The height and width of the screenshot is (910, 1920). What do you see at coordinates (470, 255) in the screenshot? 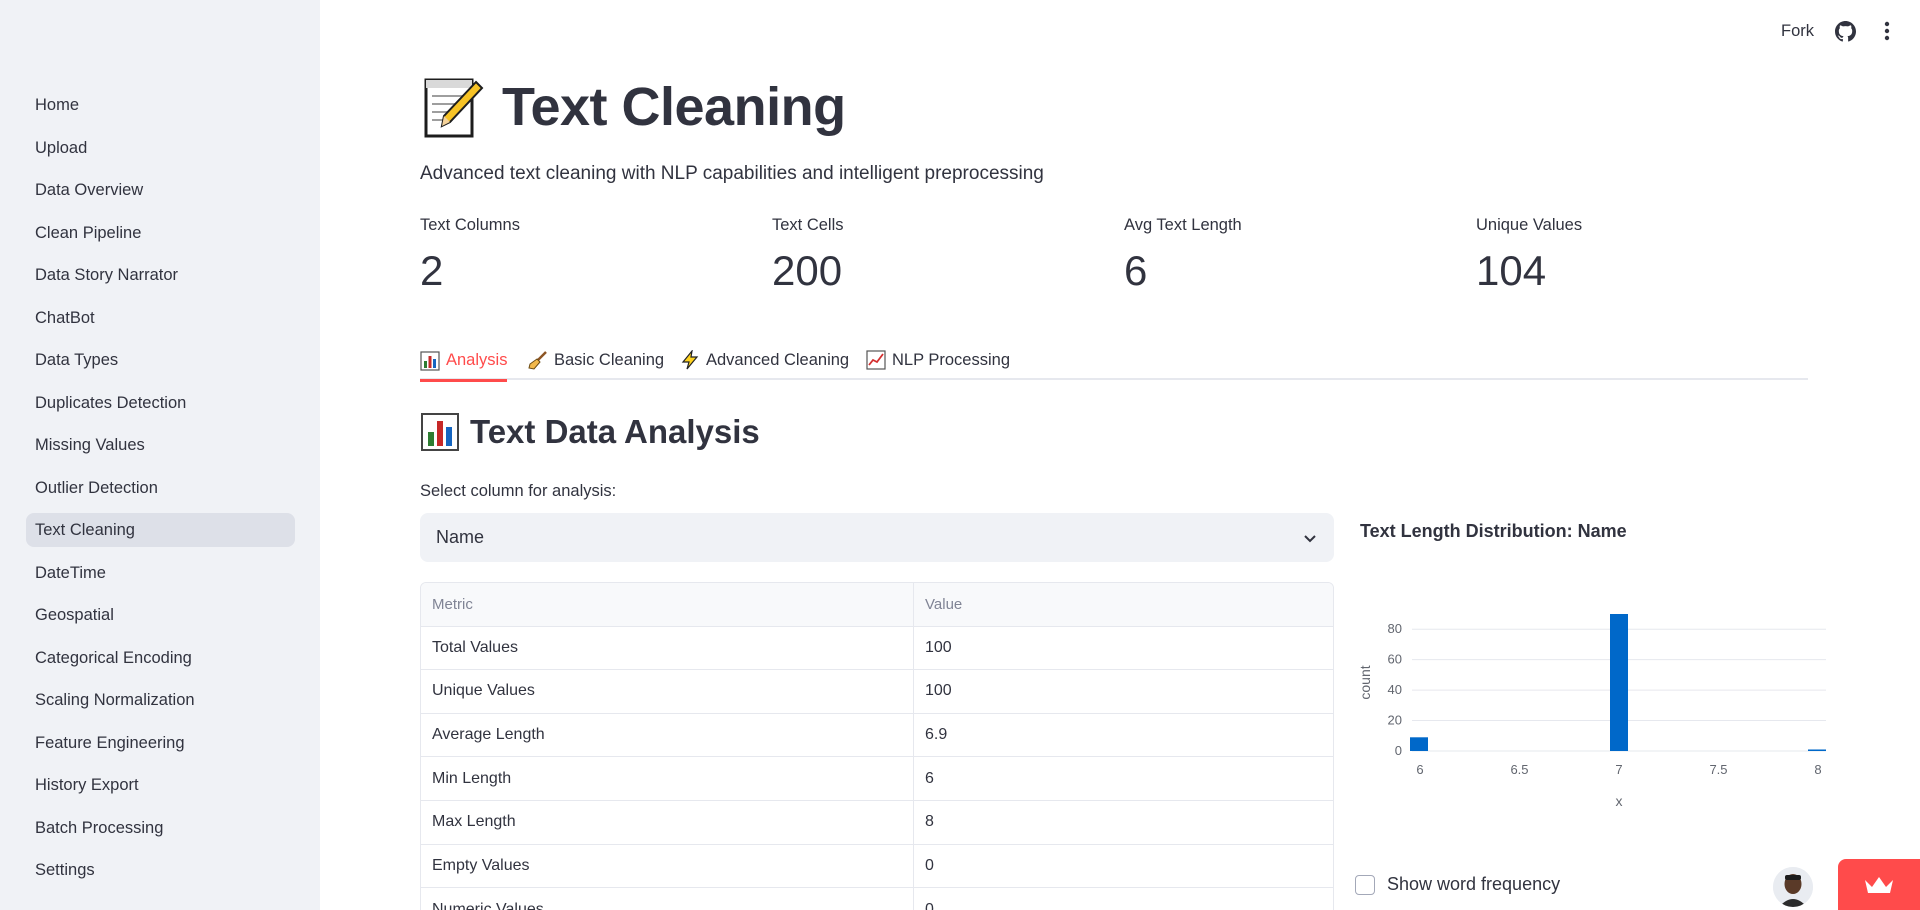
I see `metric-text-columns: Text Columns 2` at bounding box center [470, 255].